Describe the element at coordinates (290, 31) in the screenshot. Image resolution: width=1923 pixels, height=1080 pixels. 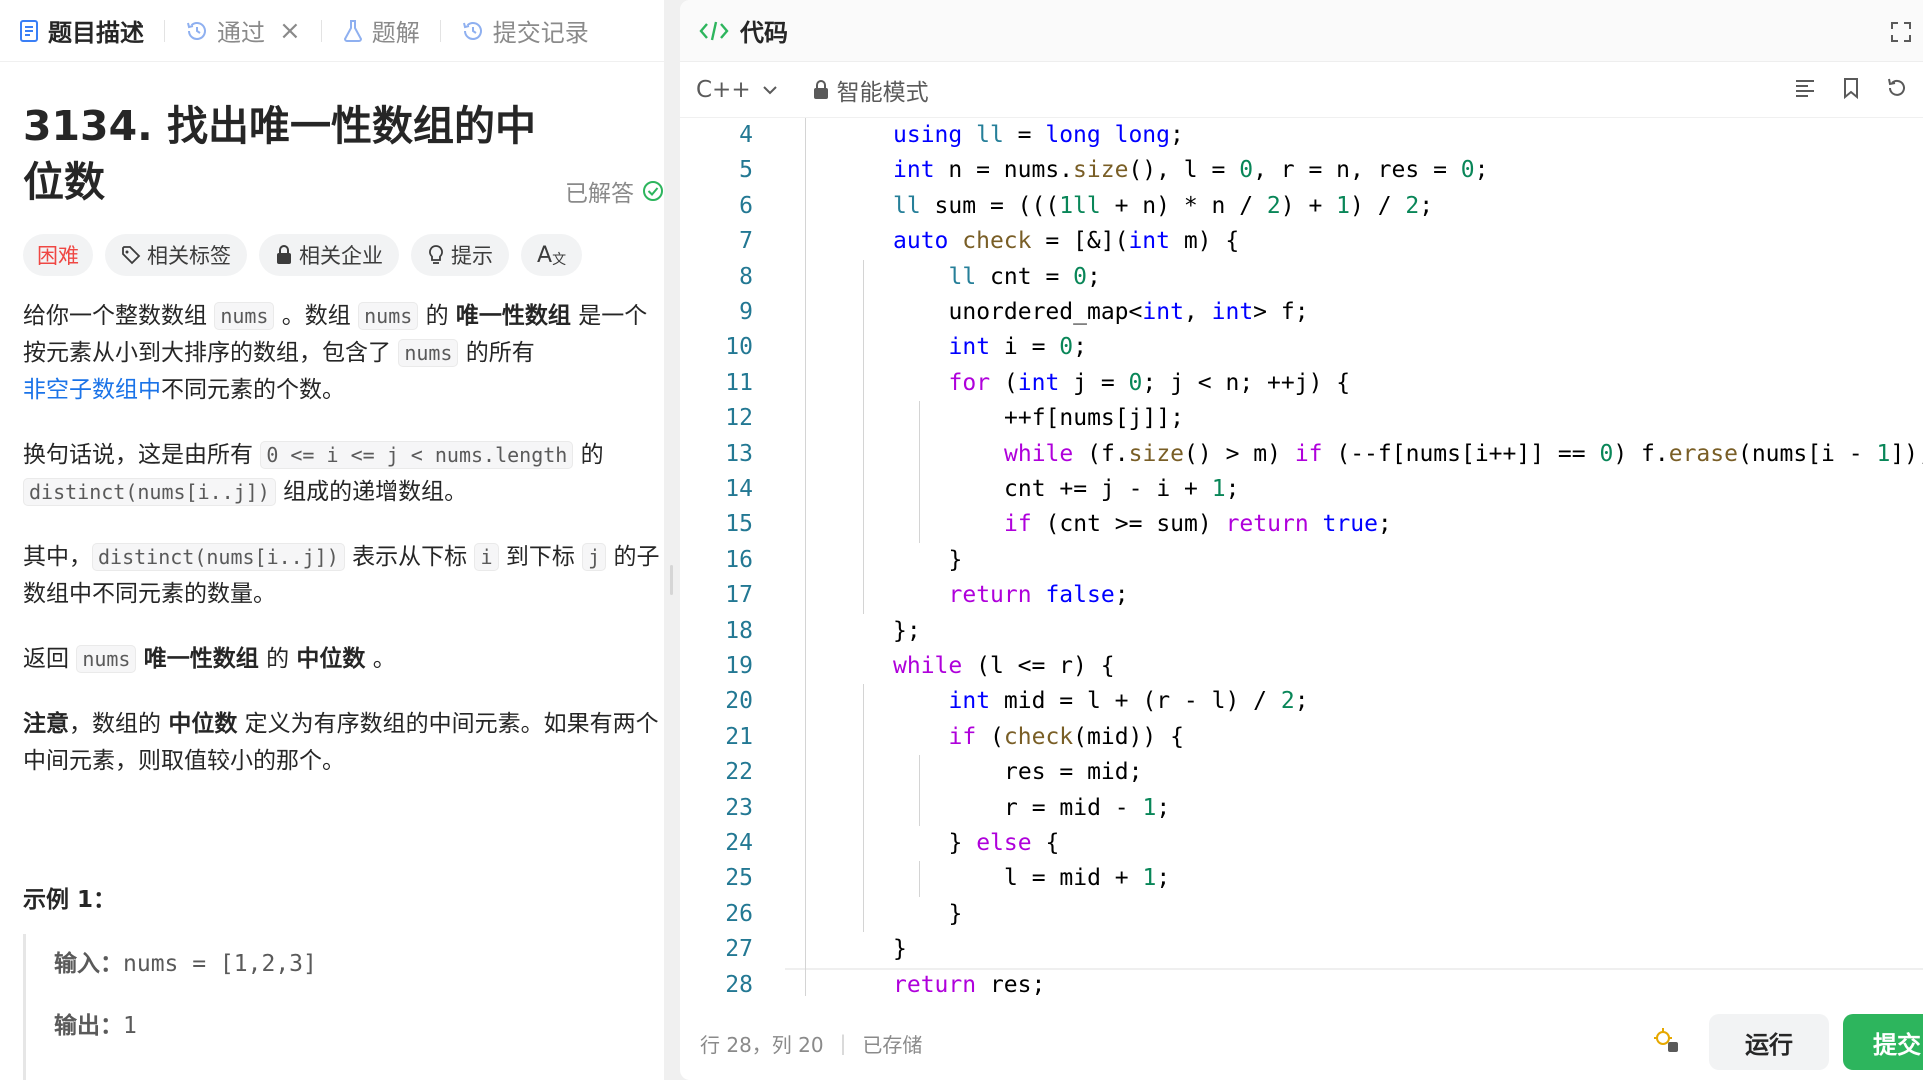
I see `close-icon: ×` at that location.